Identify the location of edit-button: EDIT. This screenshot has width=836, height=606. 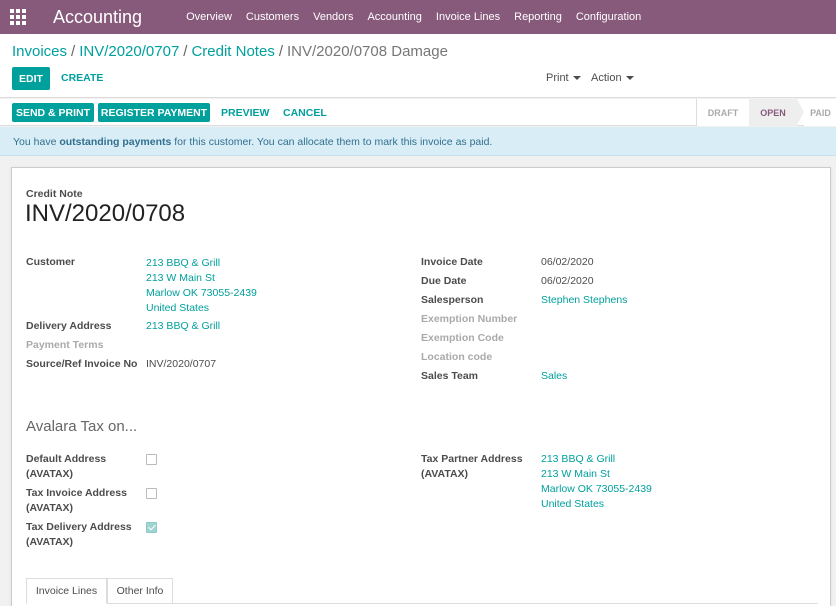
(31, 78).